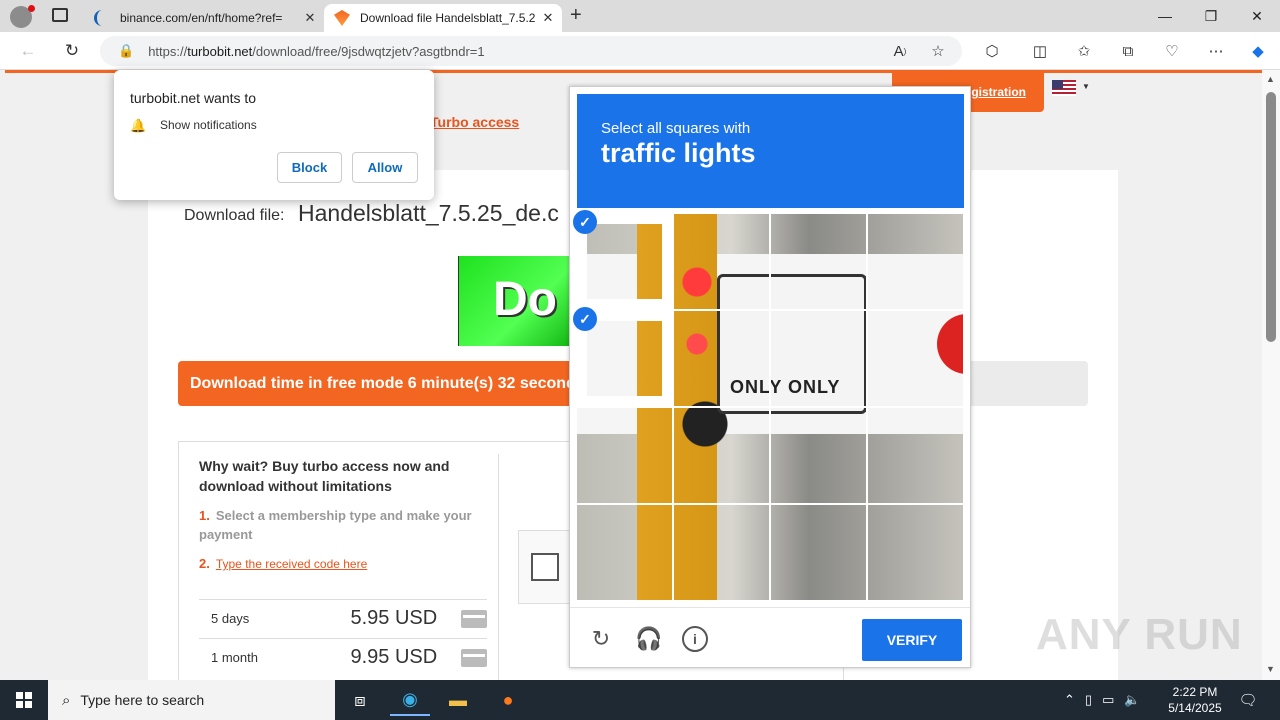 The height and width of the screenshot is (720, 1280). I want to click on price-amount: 5.95 USD, so click(394, 618).